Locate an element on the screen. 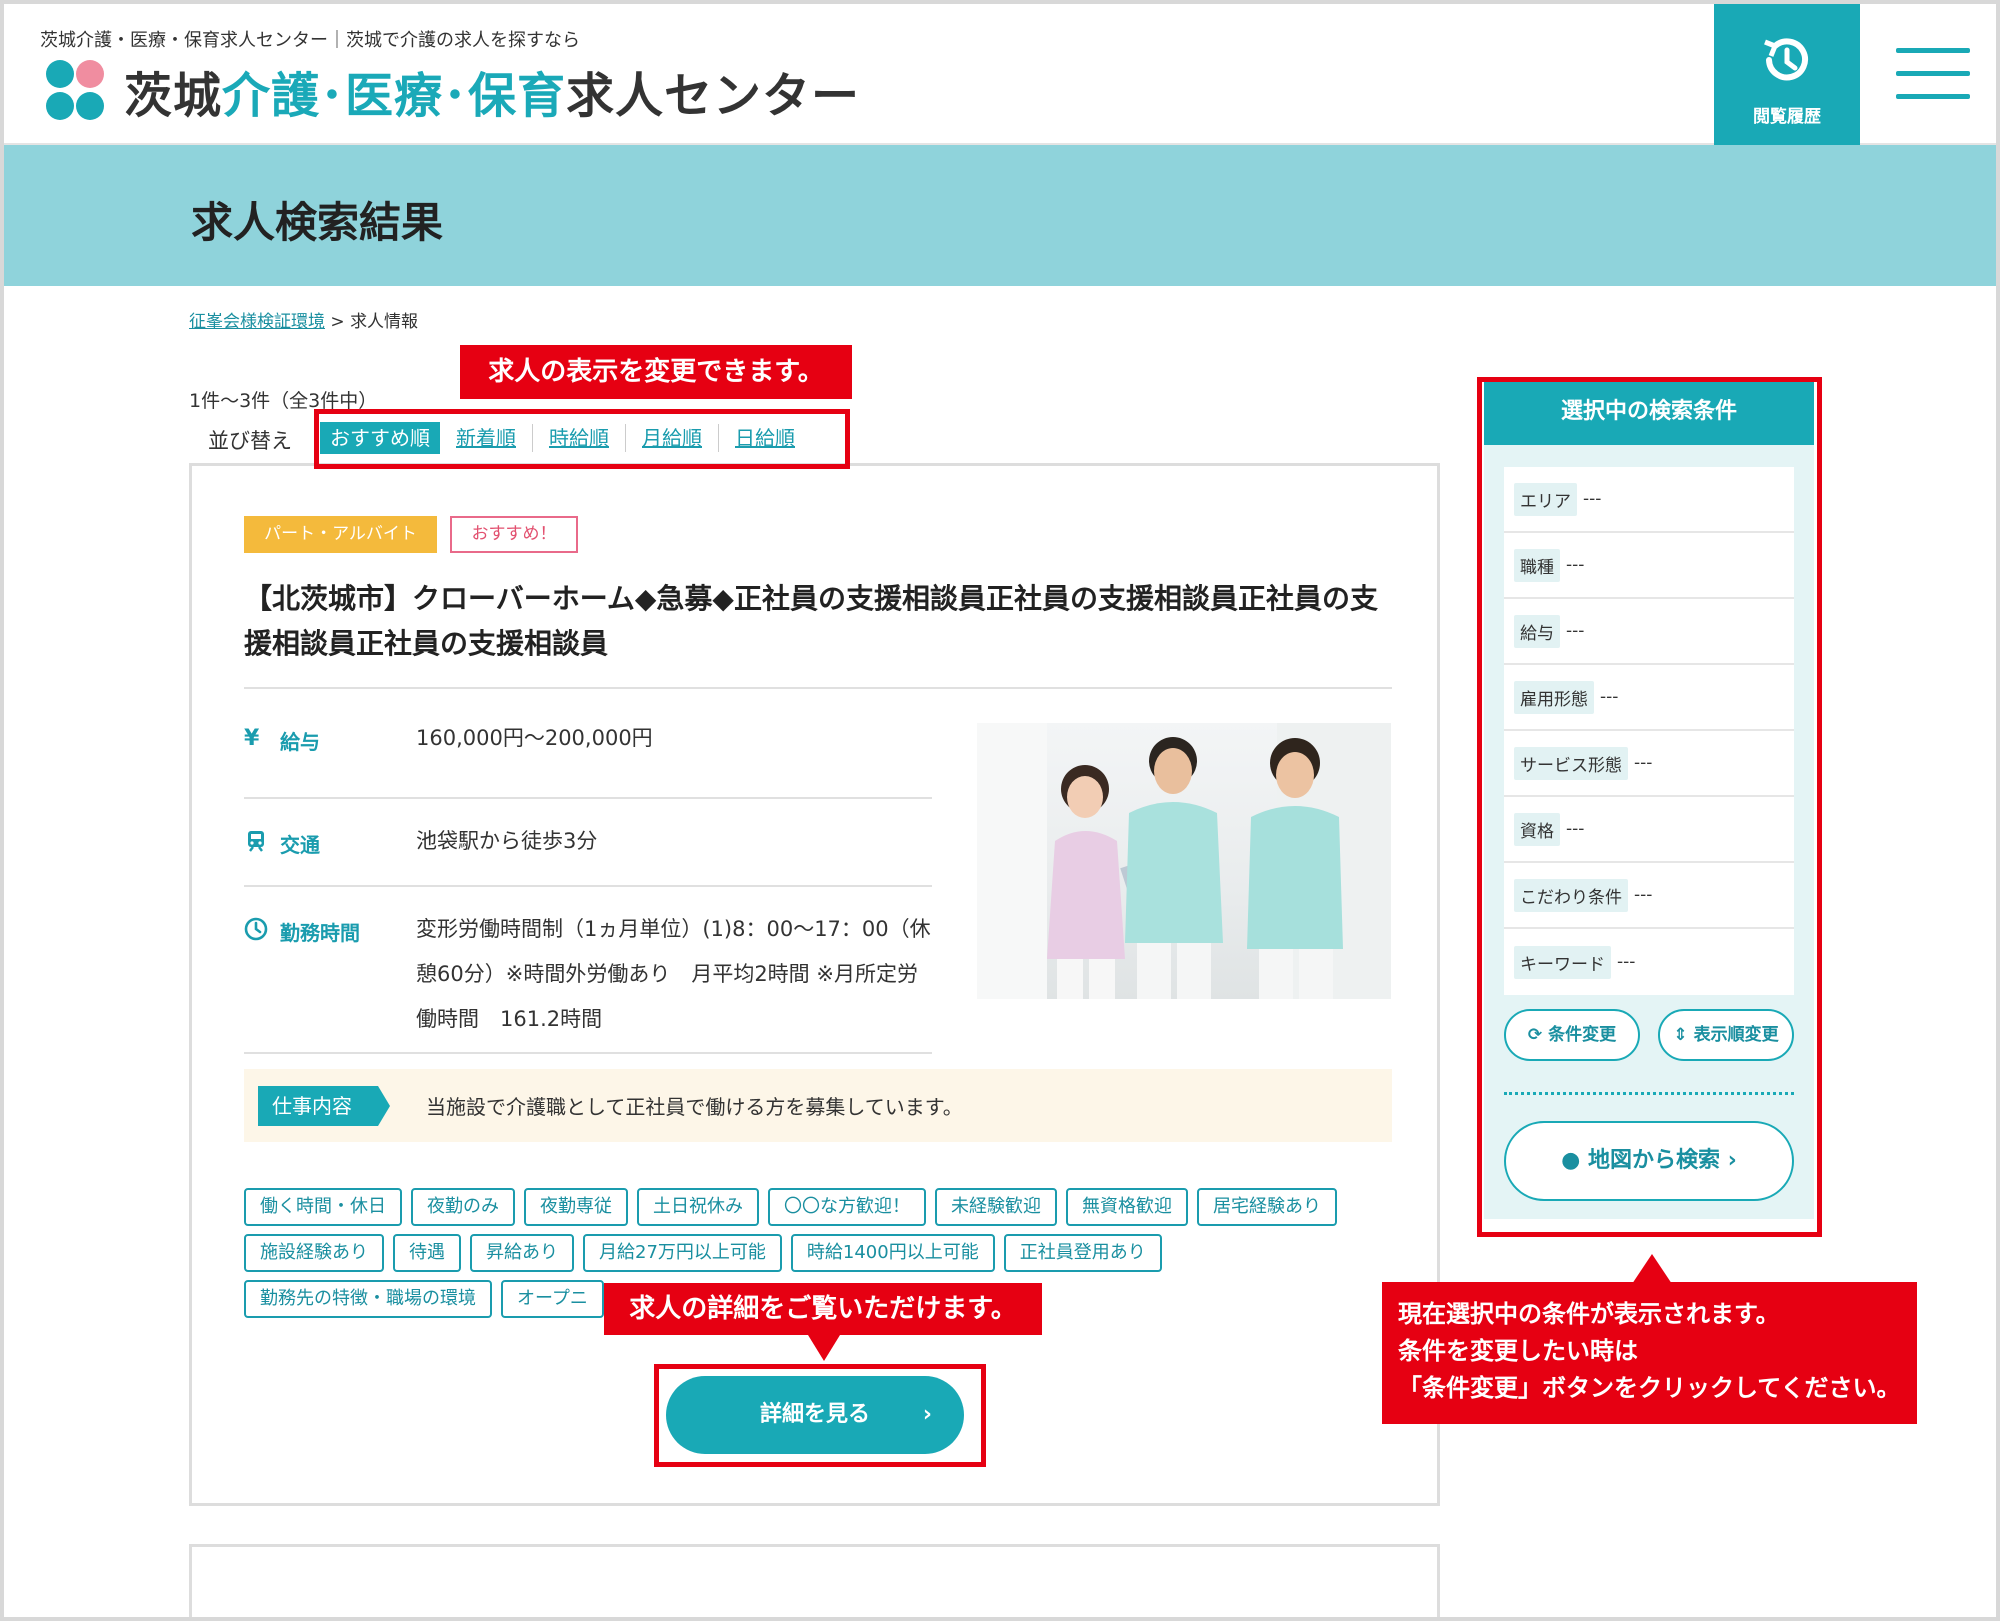 Image resolution: width=2000 pixels, height=1621 pixels. history-icon is located at coordinates (1786, 59).